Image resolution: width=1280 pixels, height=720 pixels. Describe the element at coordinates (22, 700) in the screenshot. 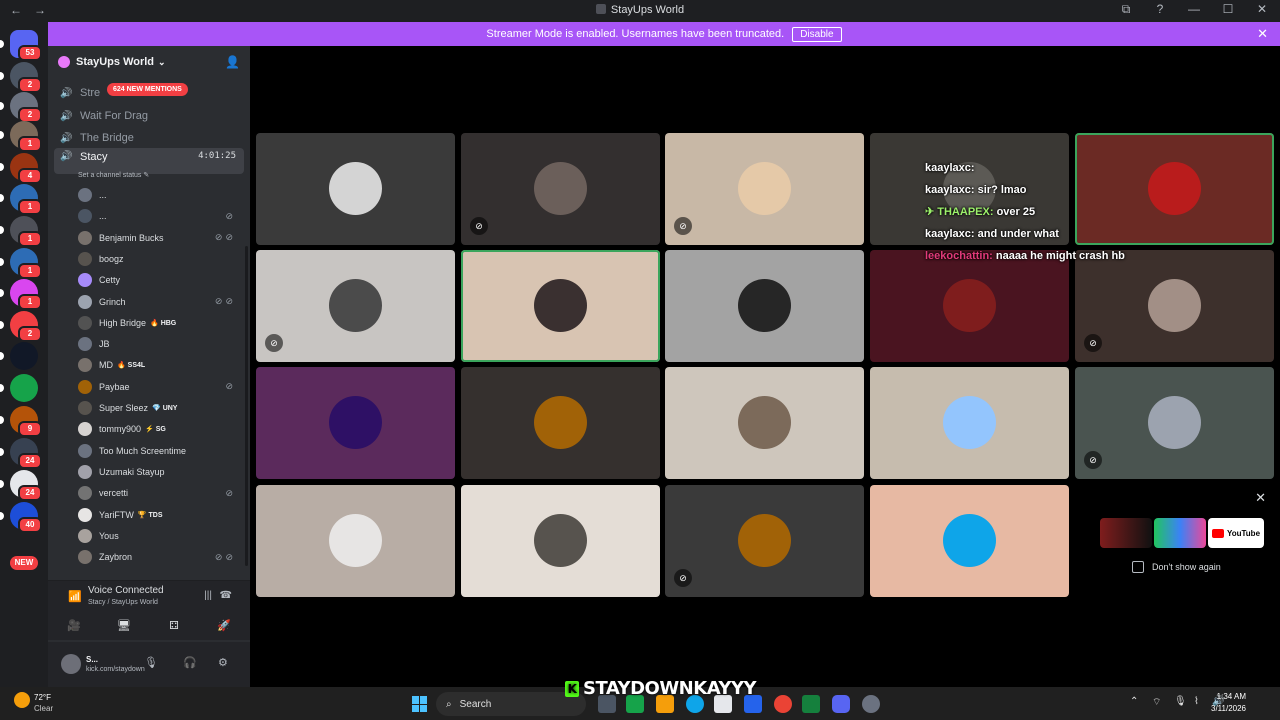

I see `weather-icon` at that location.